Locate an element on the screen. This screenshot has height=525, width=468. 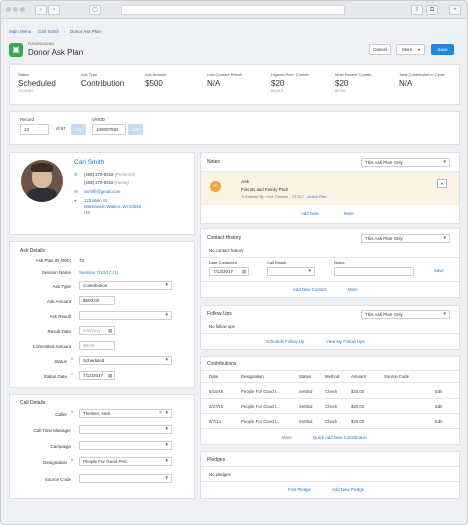
contact-email: csmith@gmail.com is located at coordinates (102, 191).